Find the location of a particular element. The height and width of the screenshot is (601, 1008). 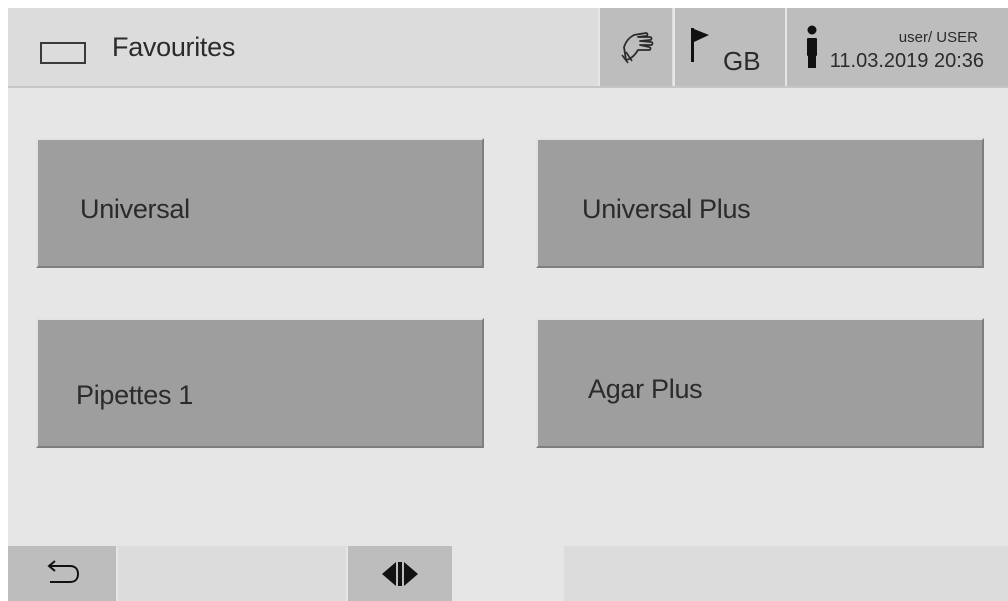

favourite-label: Pipettes 1 is located at coordinates (135, 395).